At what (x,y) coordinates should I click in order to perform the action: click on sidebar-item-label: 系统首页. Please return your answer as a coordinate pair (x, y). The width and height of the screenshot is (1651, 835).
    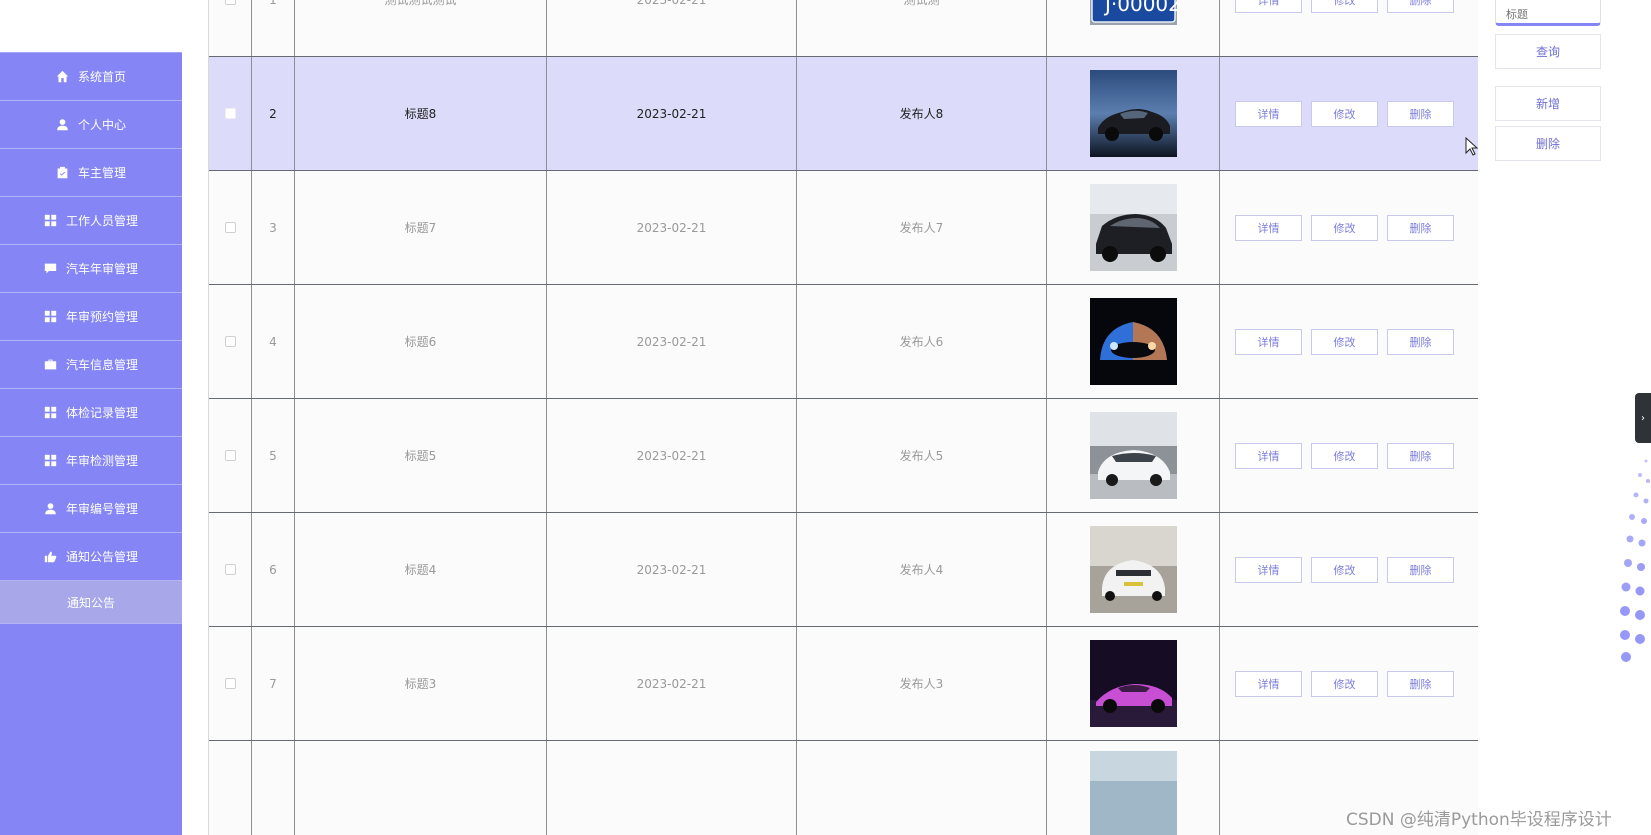
    Looking at the image, I should click on (101, 77).